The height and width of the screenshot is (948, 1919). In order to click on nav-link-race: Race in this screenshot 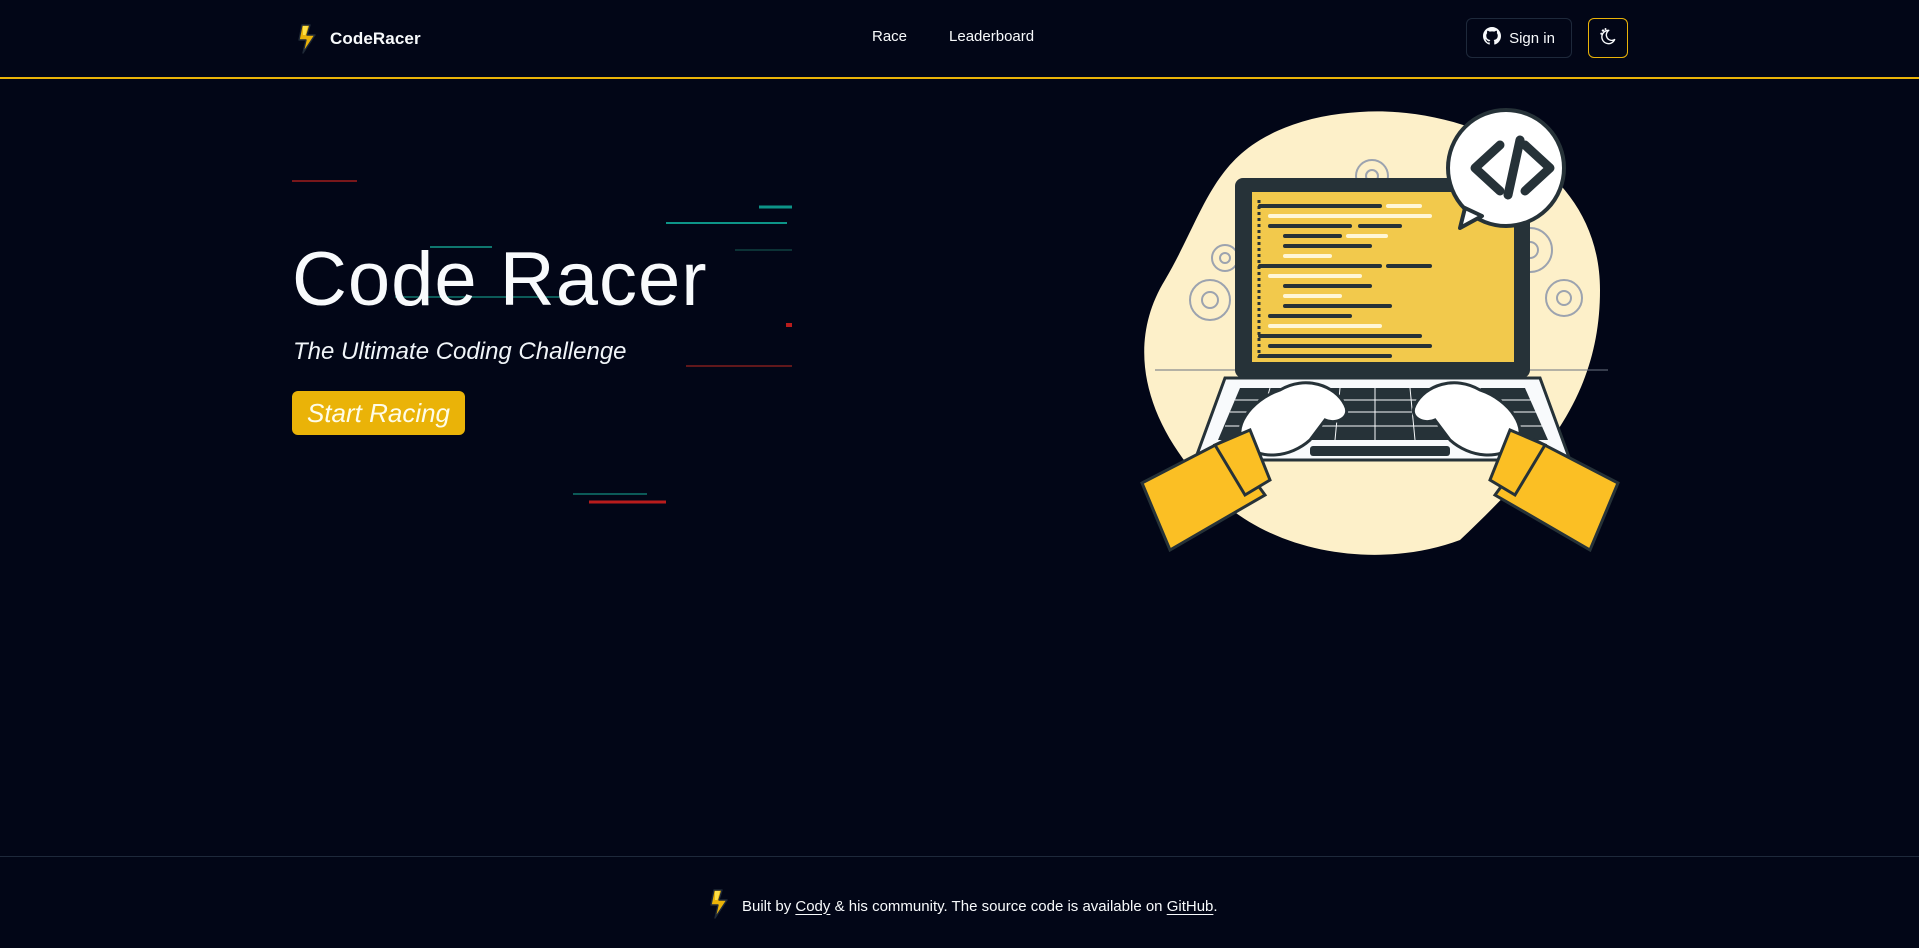, I will do `click(889, 36)`.